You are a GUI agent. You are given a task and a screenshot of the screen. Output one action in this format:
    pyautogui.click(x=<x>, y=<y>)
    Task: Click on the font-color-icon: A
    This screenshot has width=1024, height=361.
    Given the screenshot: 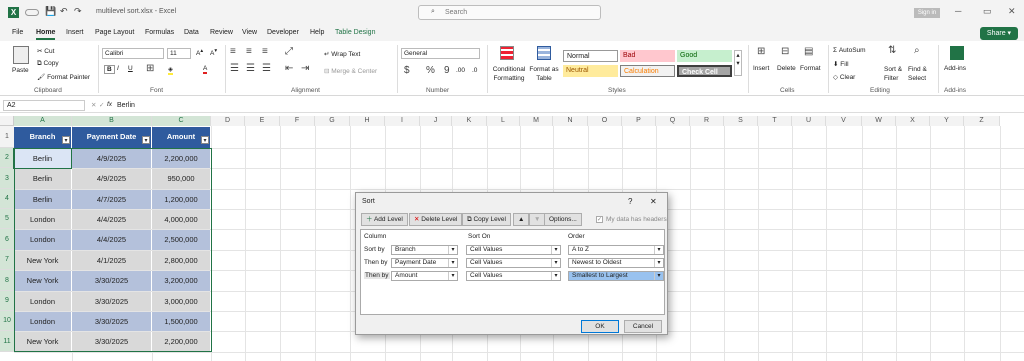 What is the action you would take?
    pyautogui.click(x=205, y=69)
    